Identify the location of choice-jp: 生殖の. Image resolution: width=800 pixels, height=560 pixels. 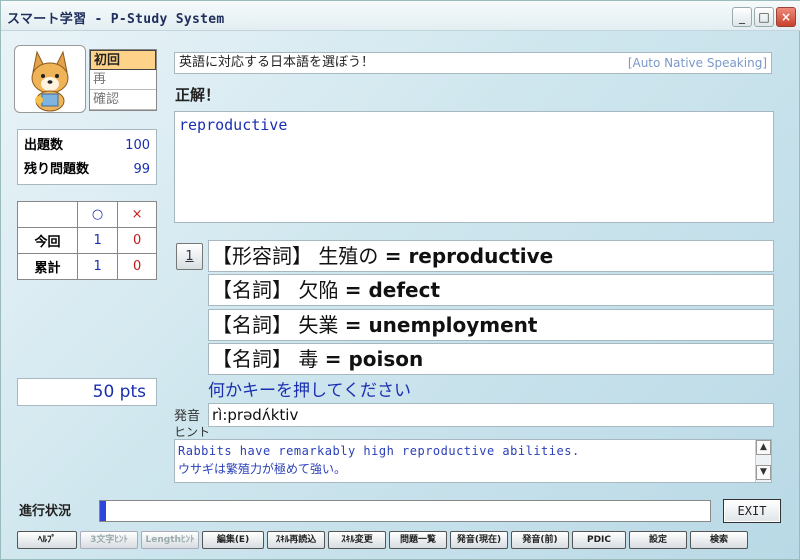
(348, 256).